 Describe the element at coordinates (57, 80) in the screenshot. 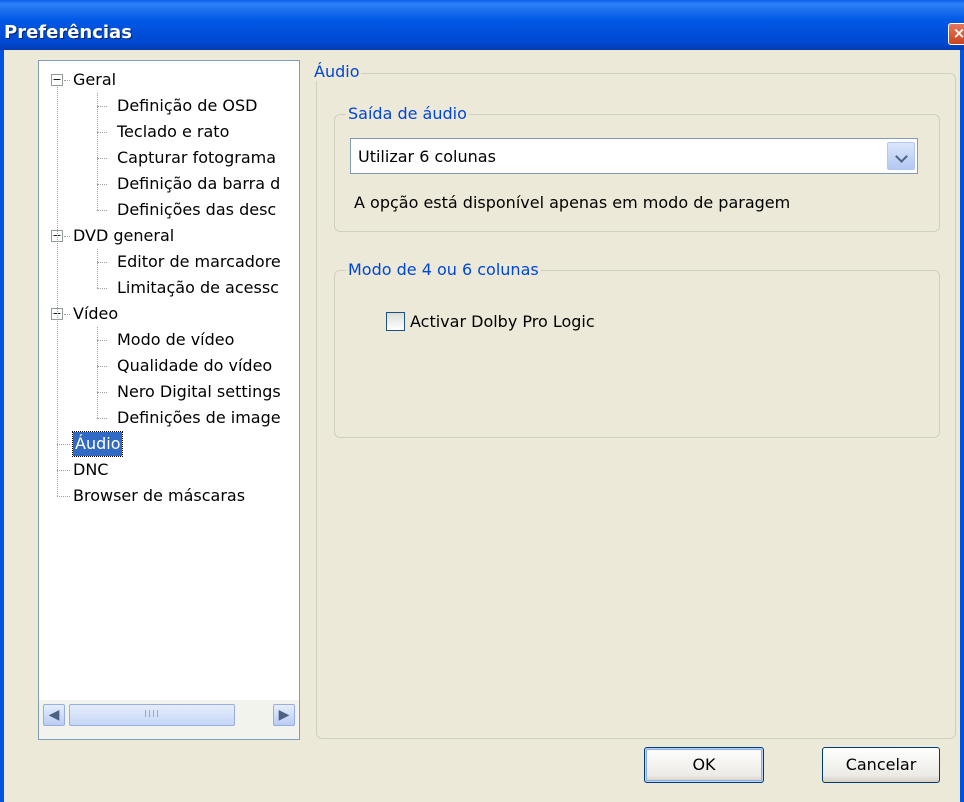

I see `collapse-icon: −` at that location.